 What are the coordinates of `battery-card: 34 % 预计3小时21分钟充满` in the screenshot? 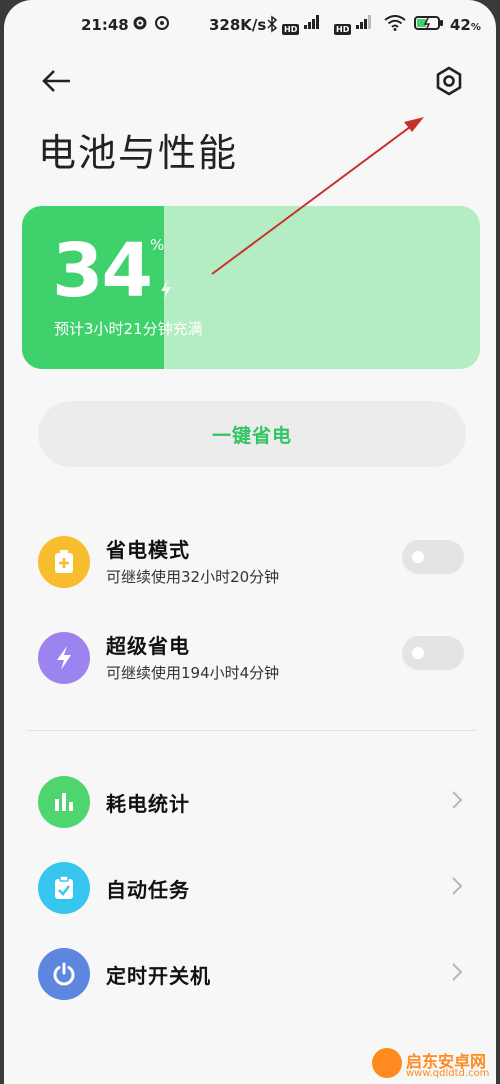 It's located at (251, 287).